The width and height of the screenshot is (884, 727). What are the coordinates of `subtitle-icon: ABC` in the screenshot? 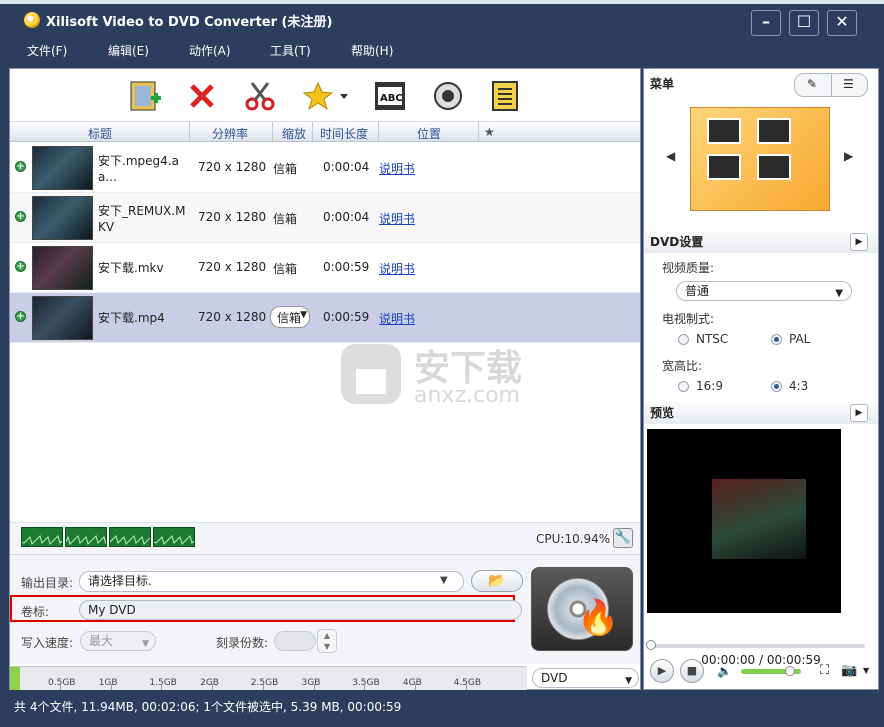 It's located at (390, 96).